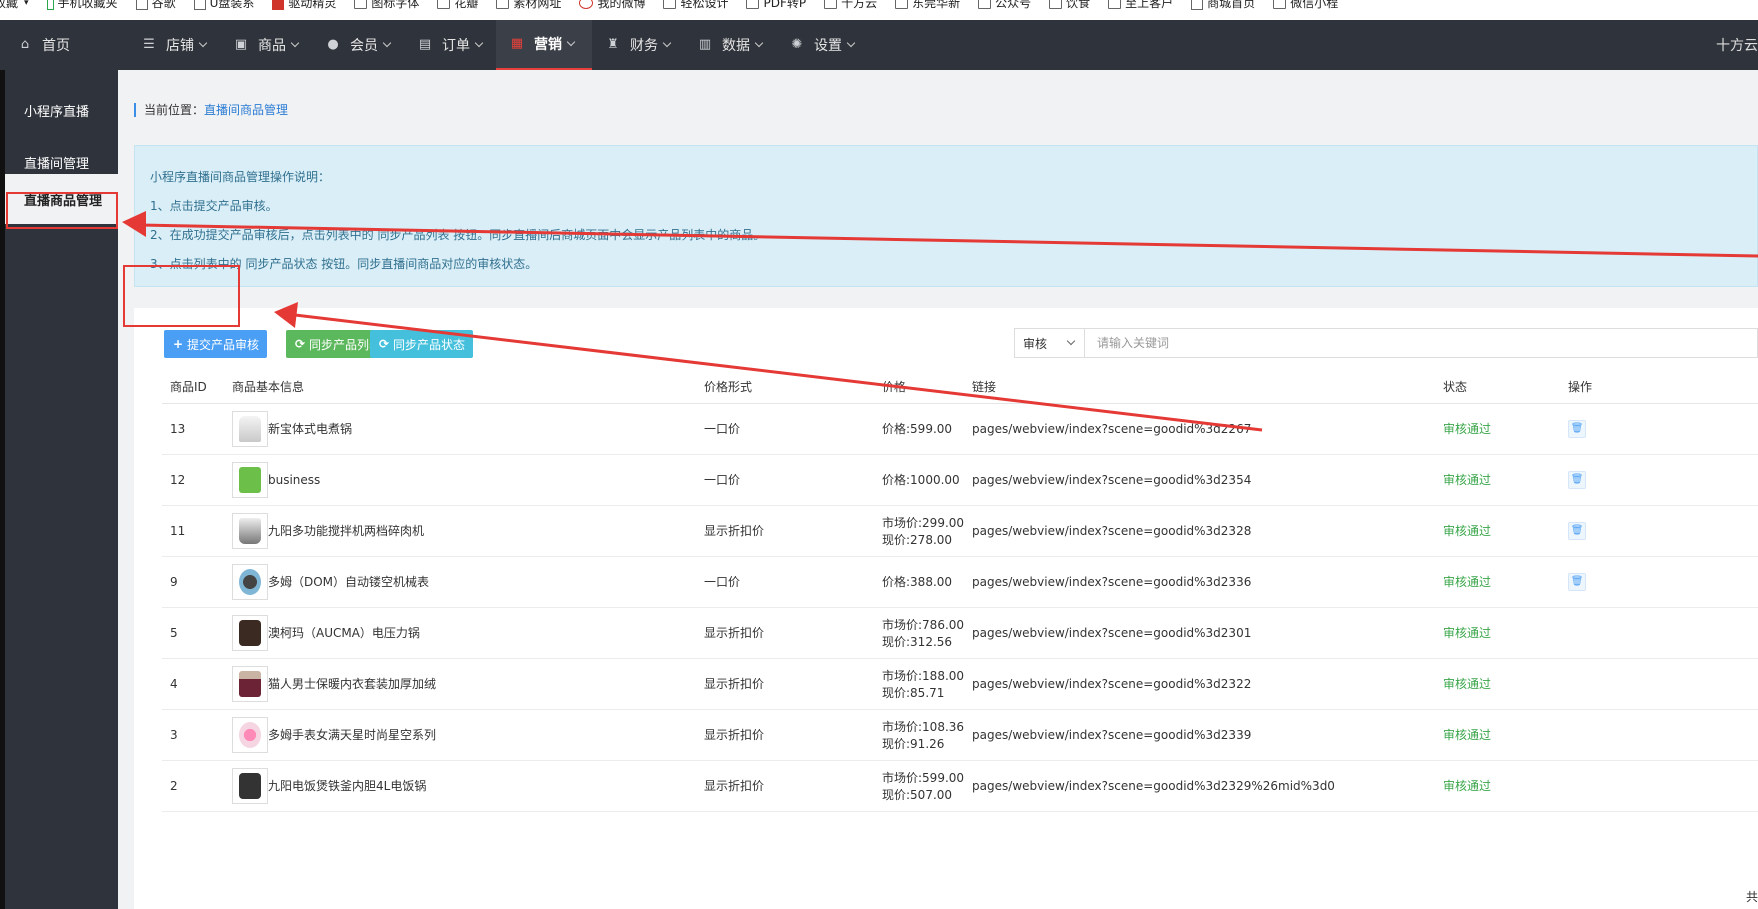 The image size is (1758, 909). What do you see at coordinates (250, 581) in the screenshot?
I see `watch-icon` at bounding box center [250, 581].